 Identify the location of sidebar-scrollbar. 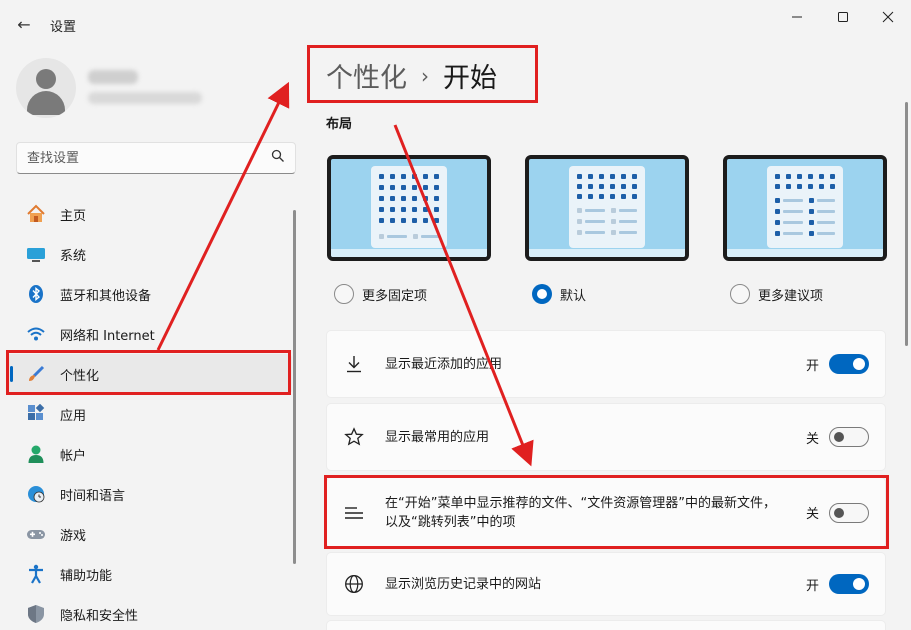
(294, 387).